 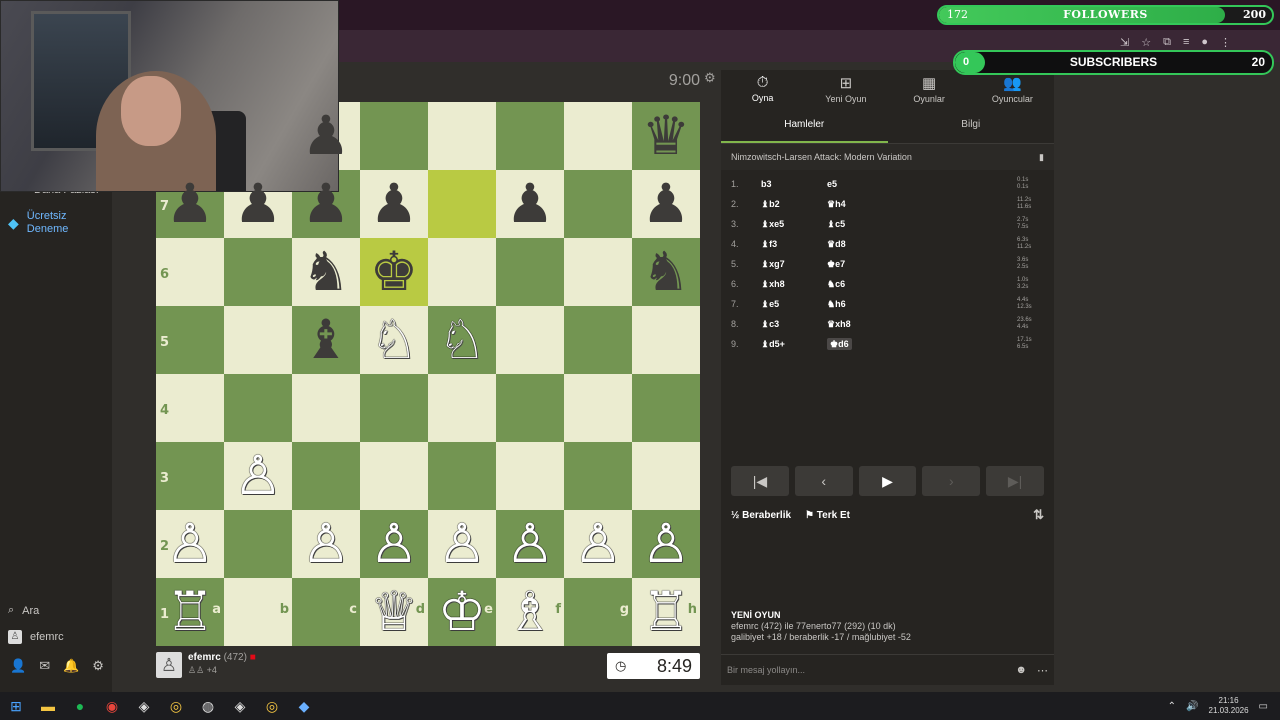 I want to click on square-g5, so click(x=598, y=340).